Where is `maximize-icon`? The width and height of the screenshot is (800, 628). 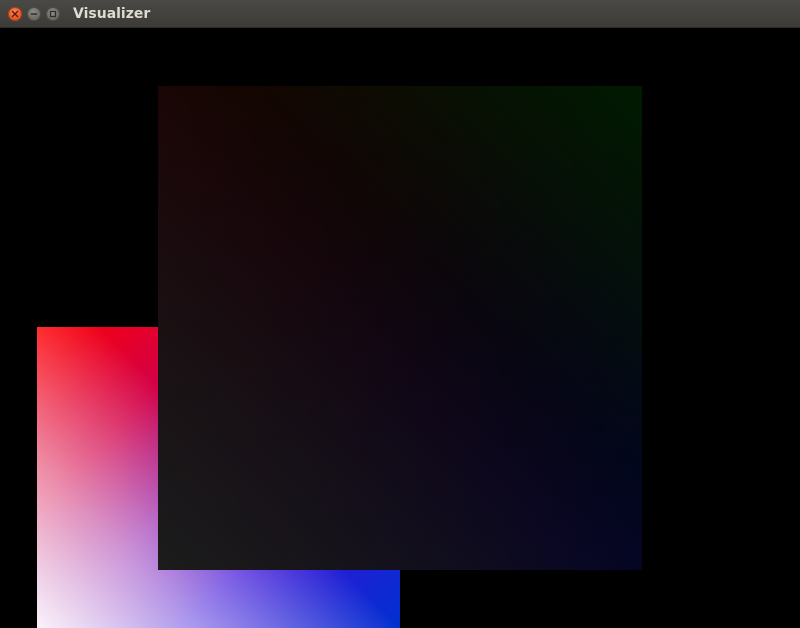
maximize-icon is located at coordinates (53, 14).